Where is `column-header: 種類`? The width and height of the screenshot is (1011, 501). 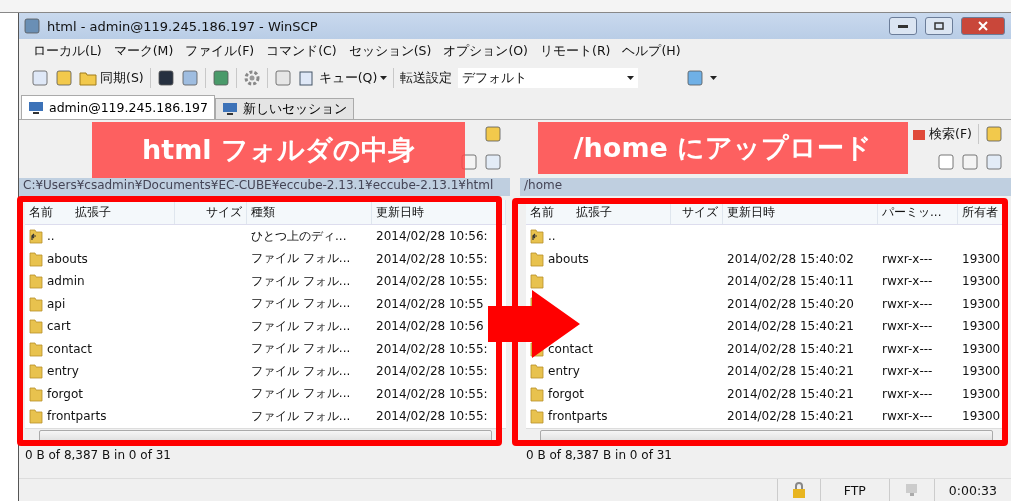 column-header: 種類 is located at coordinates (309, 212).